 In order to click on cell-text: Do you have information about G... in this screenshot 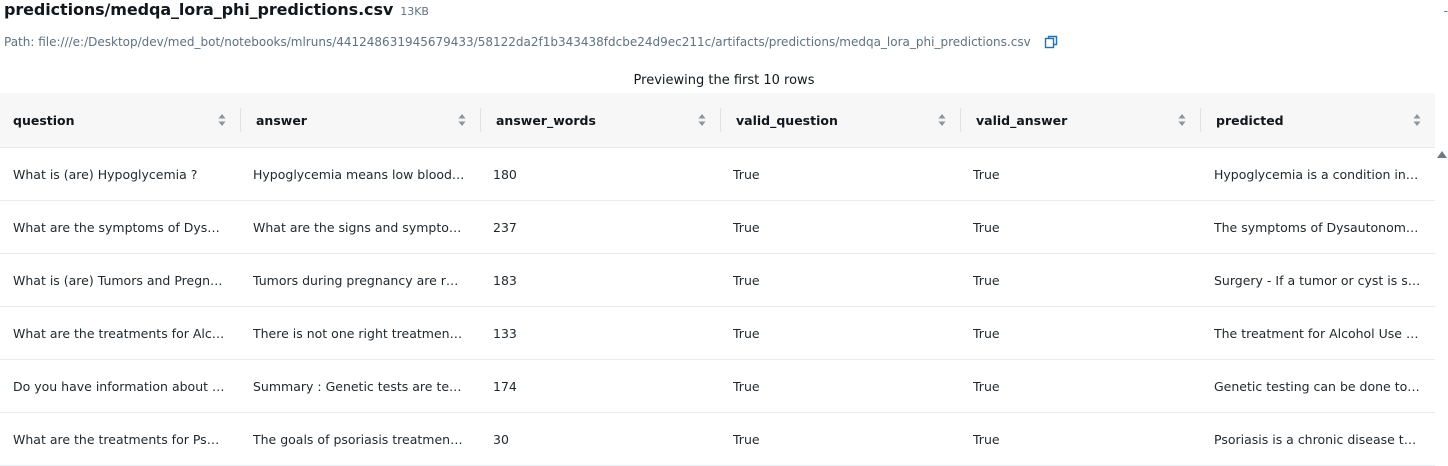, I will do `click(119, 386)`.